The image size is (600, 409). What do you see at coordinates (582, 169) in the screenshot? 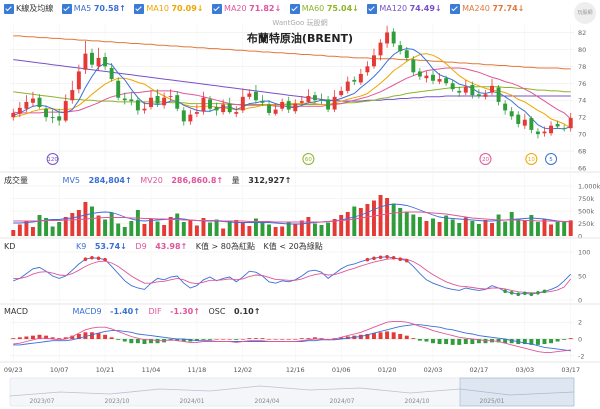
I see `price-tick-label: 66` at bounding box center [582, 169].